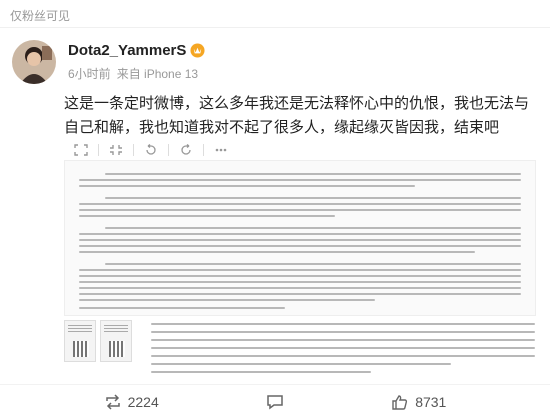 The width and height of the screenshot is (550, 418). What do you see at coordinates (197, 50) in the screenshot?
I see `vip-badge-icon` at bounding box center [197, 50].